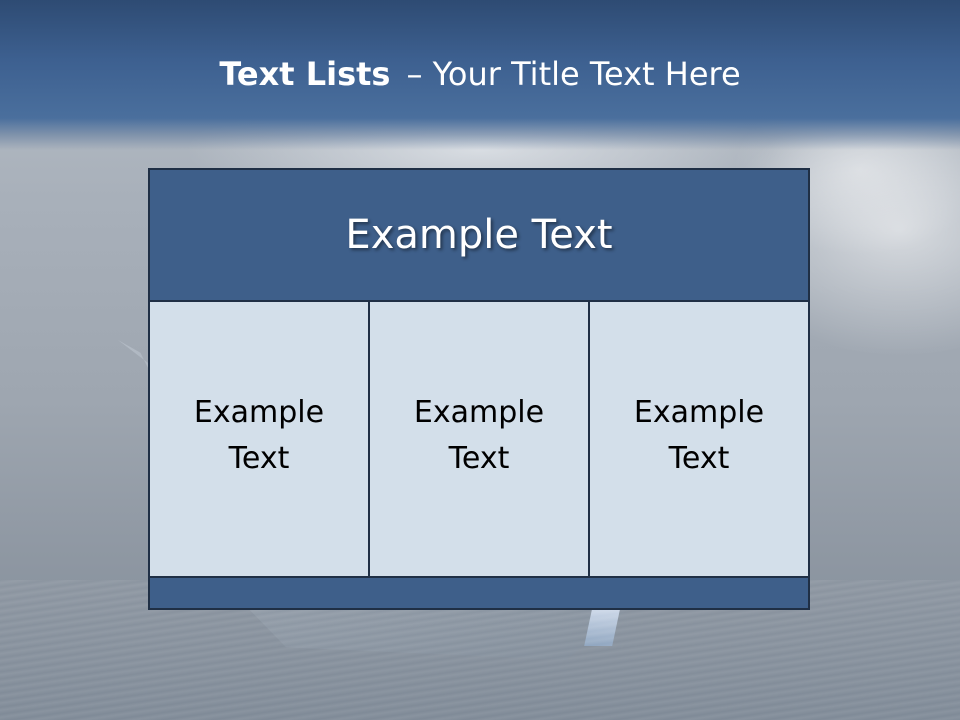  What do you see at coordinates (479, 593) in the screenshot?
I see `diagram-footer-bar` at bounding box center [479, 593].